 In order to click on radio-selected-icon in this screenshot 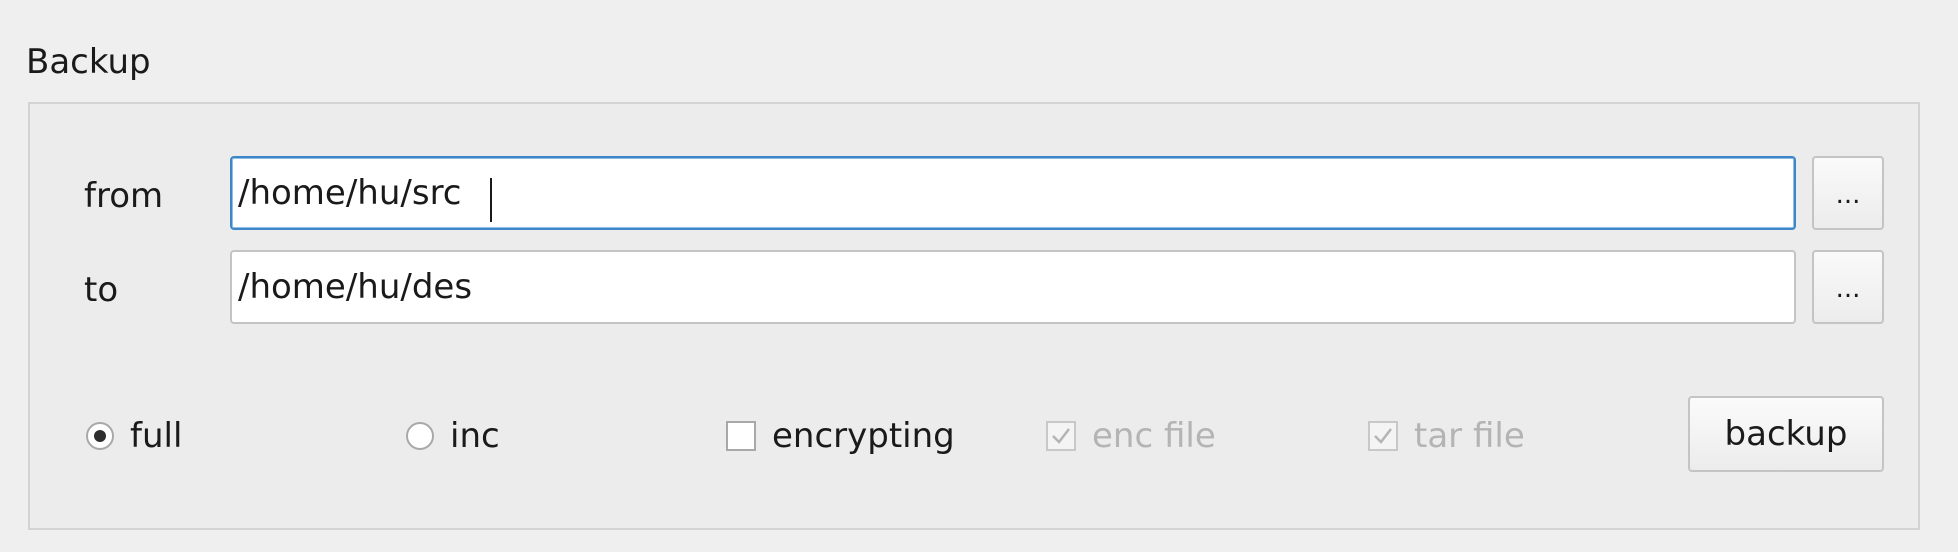, I will do `click(100, 436)`.